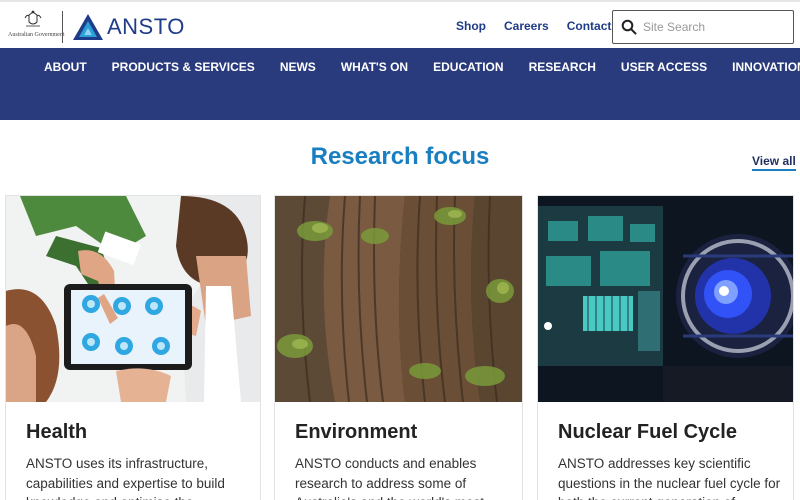  Describe the element at coordinates (471, 26) in the screenshot. I see `shop-link: Shop` at that location.